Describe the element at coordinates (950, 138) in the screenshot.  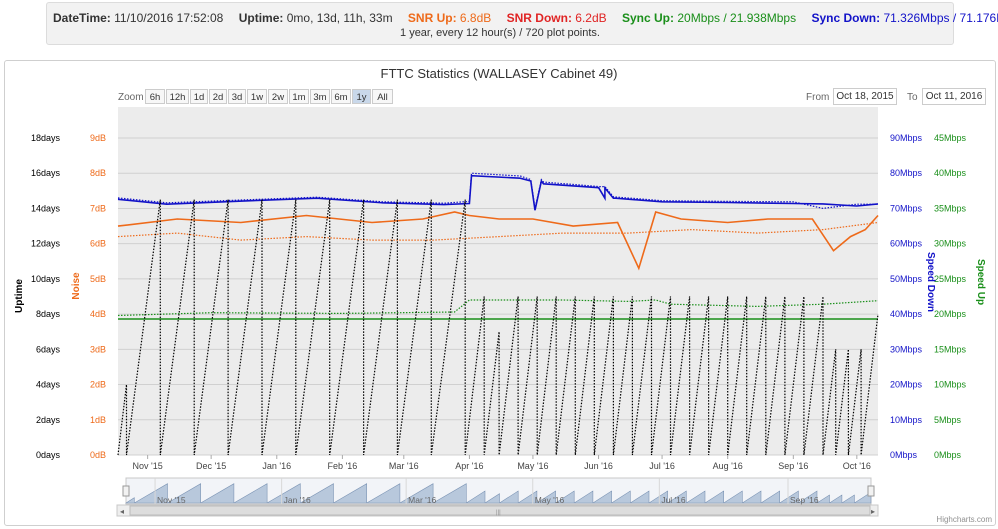
I see `y-tick-label-speed_up: 45Mbps` at that location.